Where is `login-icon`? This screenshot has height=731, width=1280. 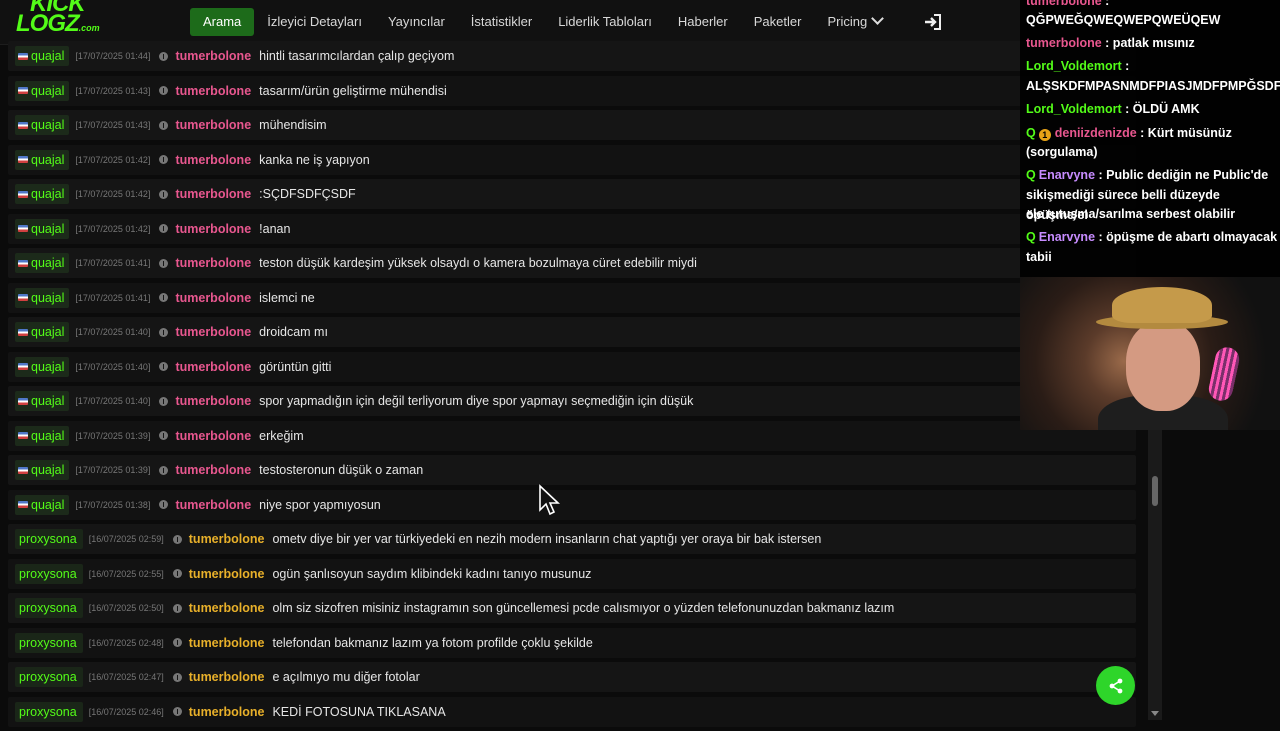
login-icon is located at coordinates (933, 22).